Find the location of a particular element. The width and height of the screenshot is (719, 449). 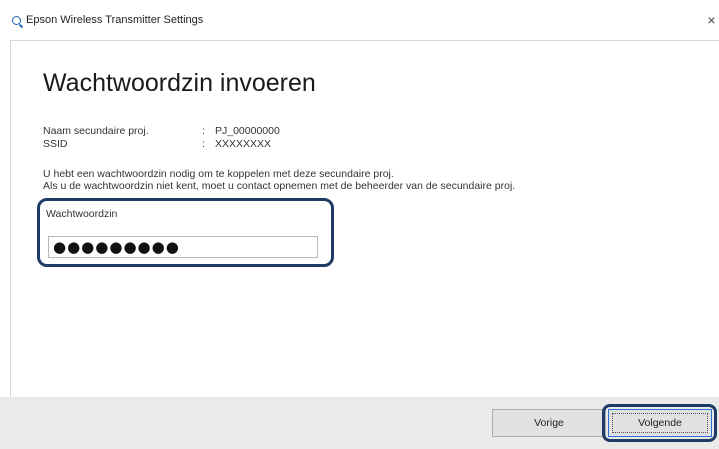

window-title: Epson Wireless Transmitter Settings is located at coordinates (115, 20).